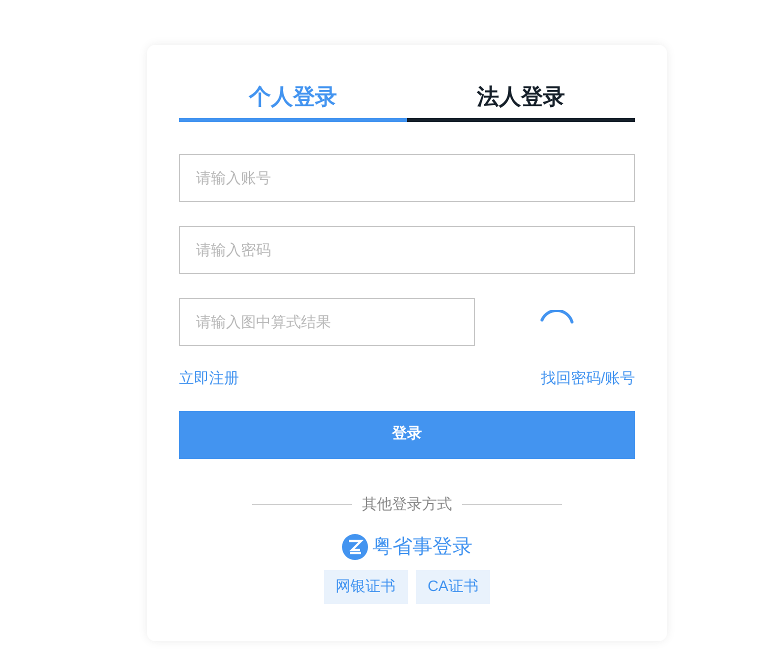  Describe the element at coordinates (327, 322) in the screenshot. I see `captcha-field: 请输入图中算式结果` at that location.